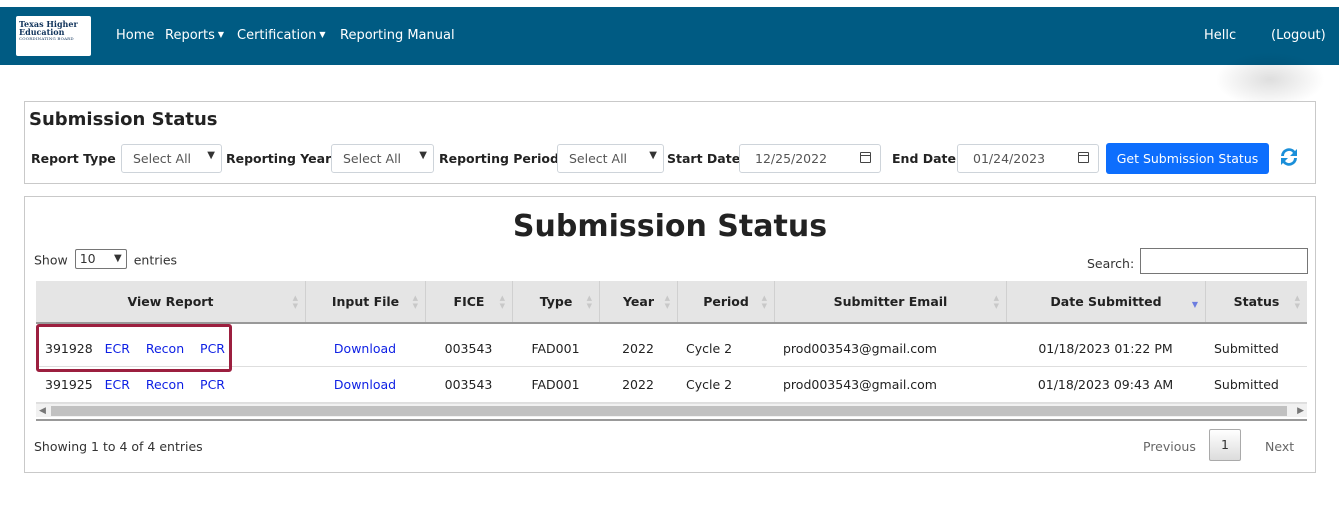  I want to click on col-fice: FICE ▲ ▼, so click(468, 301).